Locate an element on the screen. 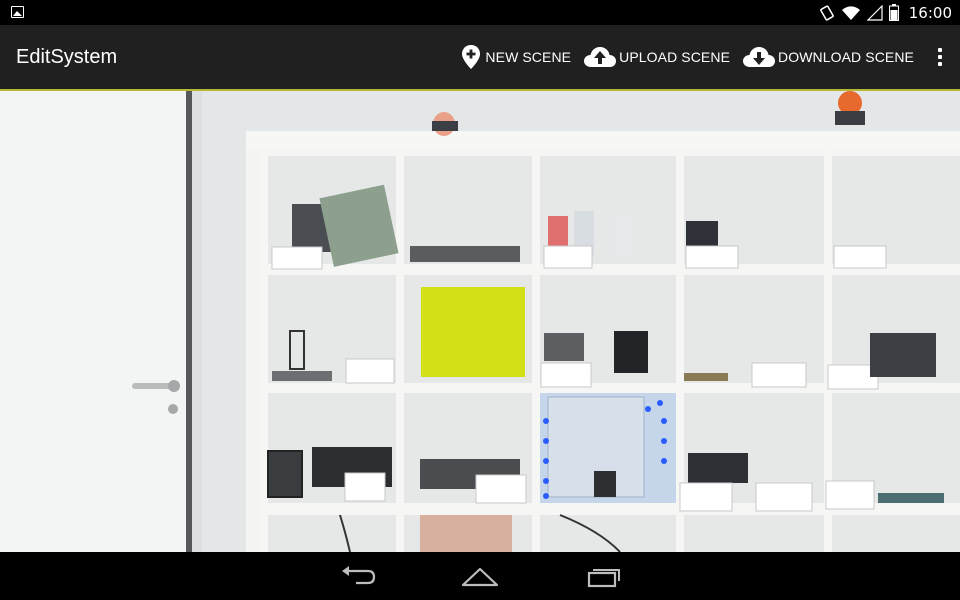 This screenshot has width=960, height=600. action-buttons: NEW SCENE UPLOAD SCENE DOWNLOAD SCENE is located at coordinates (706, 57).